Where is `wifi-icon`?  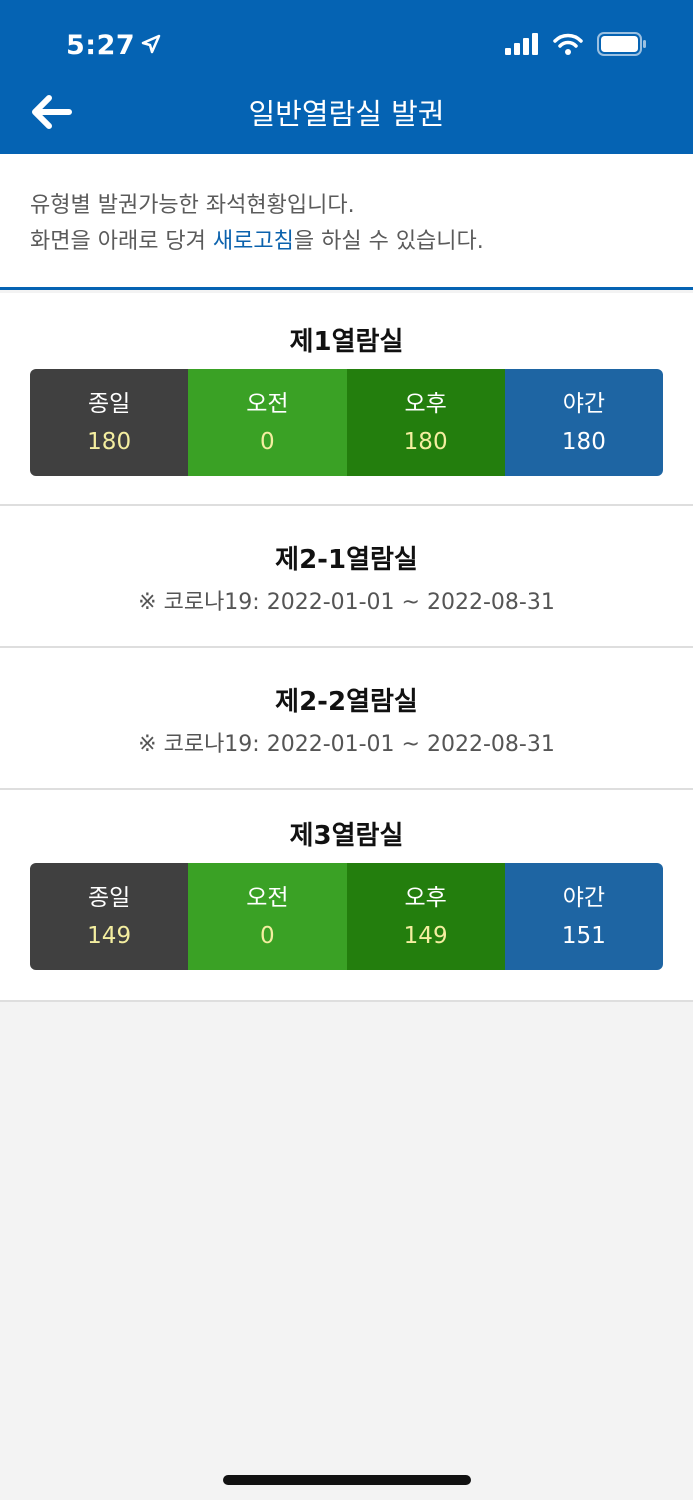 wifi-icon is located at coordinates (568, 46).